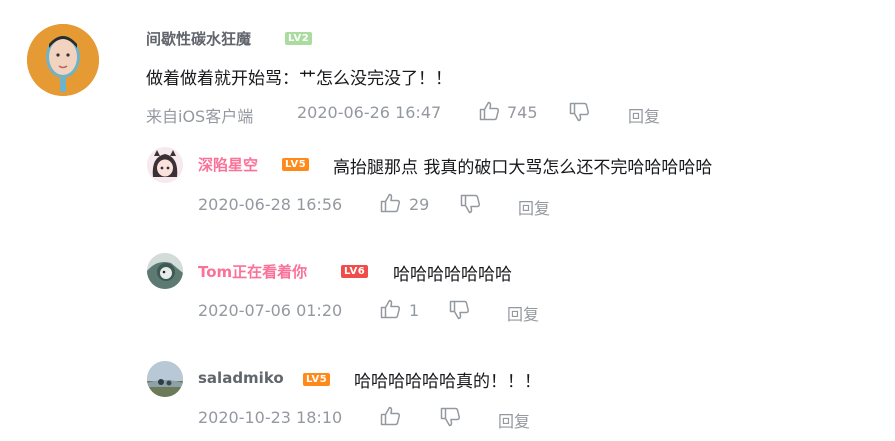 This screenshot has width=895, height=441. What do you see at coordinates (355, 271) in the screenshot?
I see `level-badge: LV6` at bounding box center [355, 271].